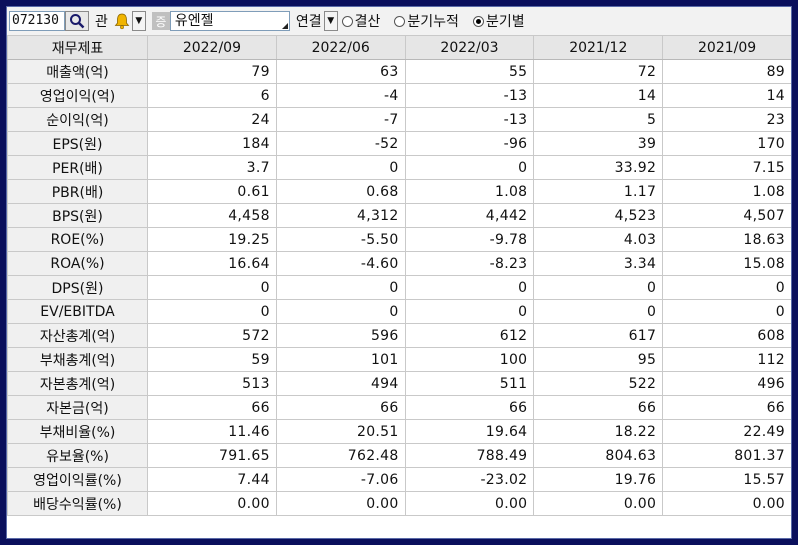  What do you see at coordinates (347, 21) in the screenshot?
I see `radio-annual-dot` at bounding box center [347, 21].